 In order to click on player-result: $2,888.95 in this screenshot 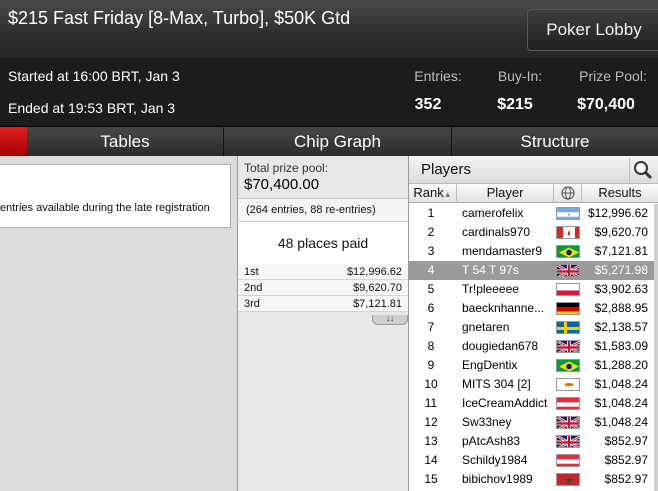, I will do `click(621, 308)`.